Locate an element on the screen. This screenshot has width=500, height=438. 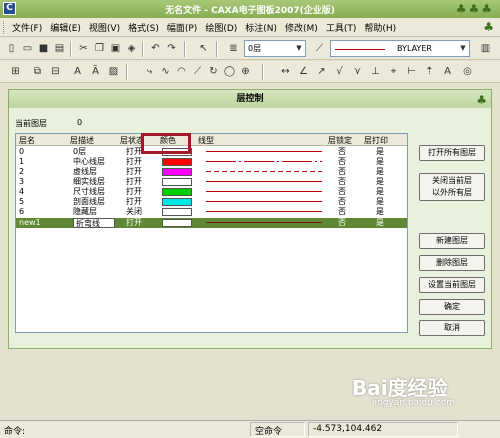
center-mark-icon: ⊕ is located at coordinates (245, 71).